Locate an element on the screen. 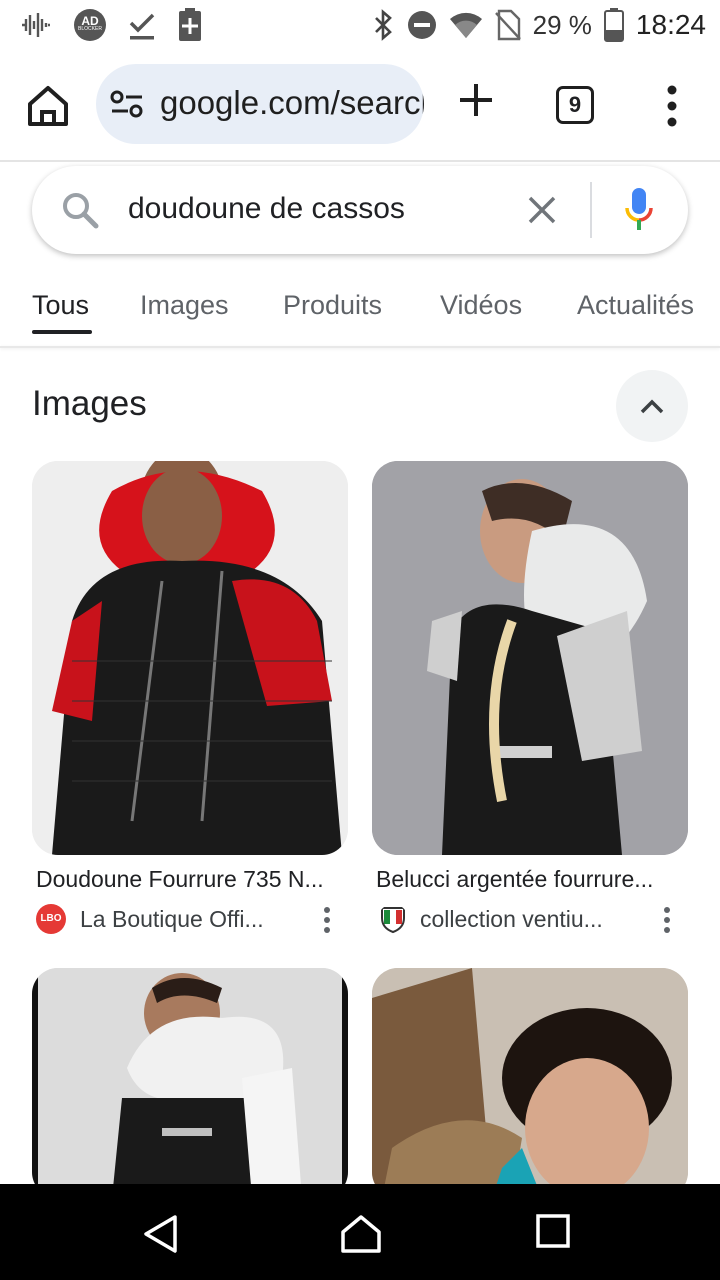 This screenshot has width=720, height=1280. bluetooth-icon is located at coordinates (383, 25).